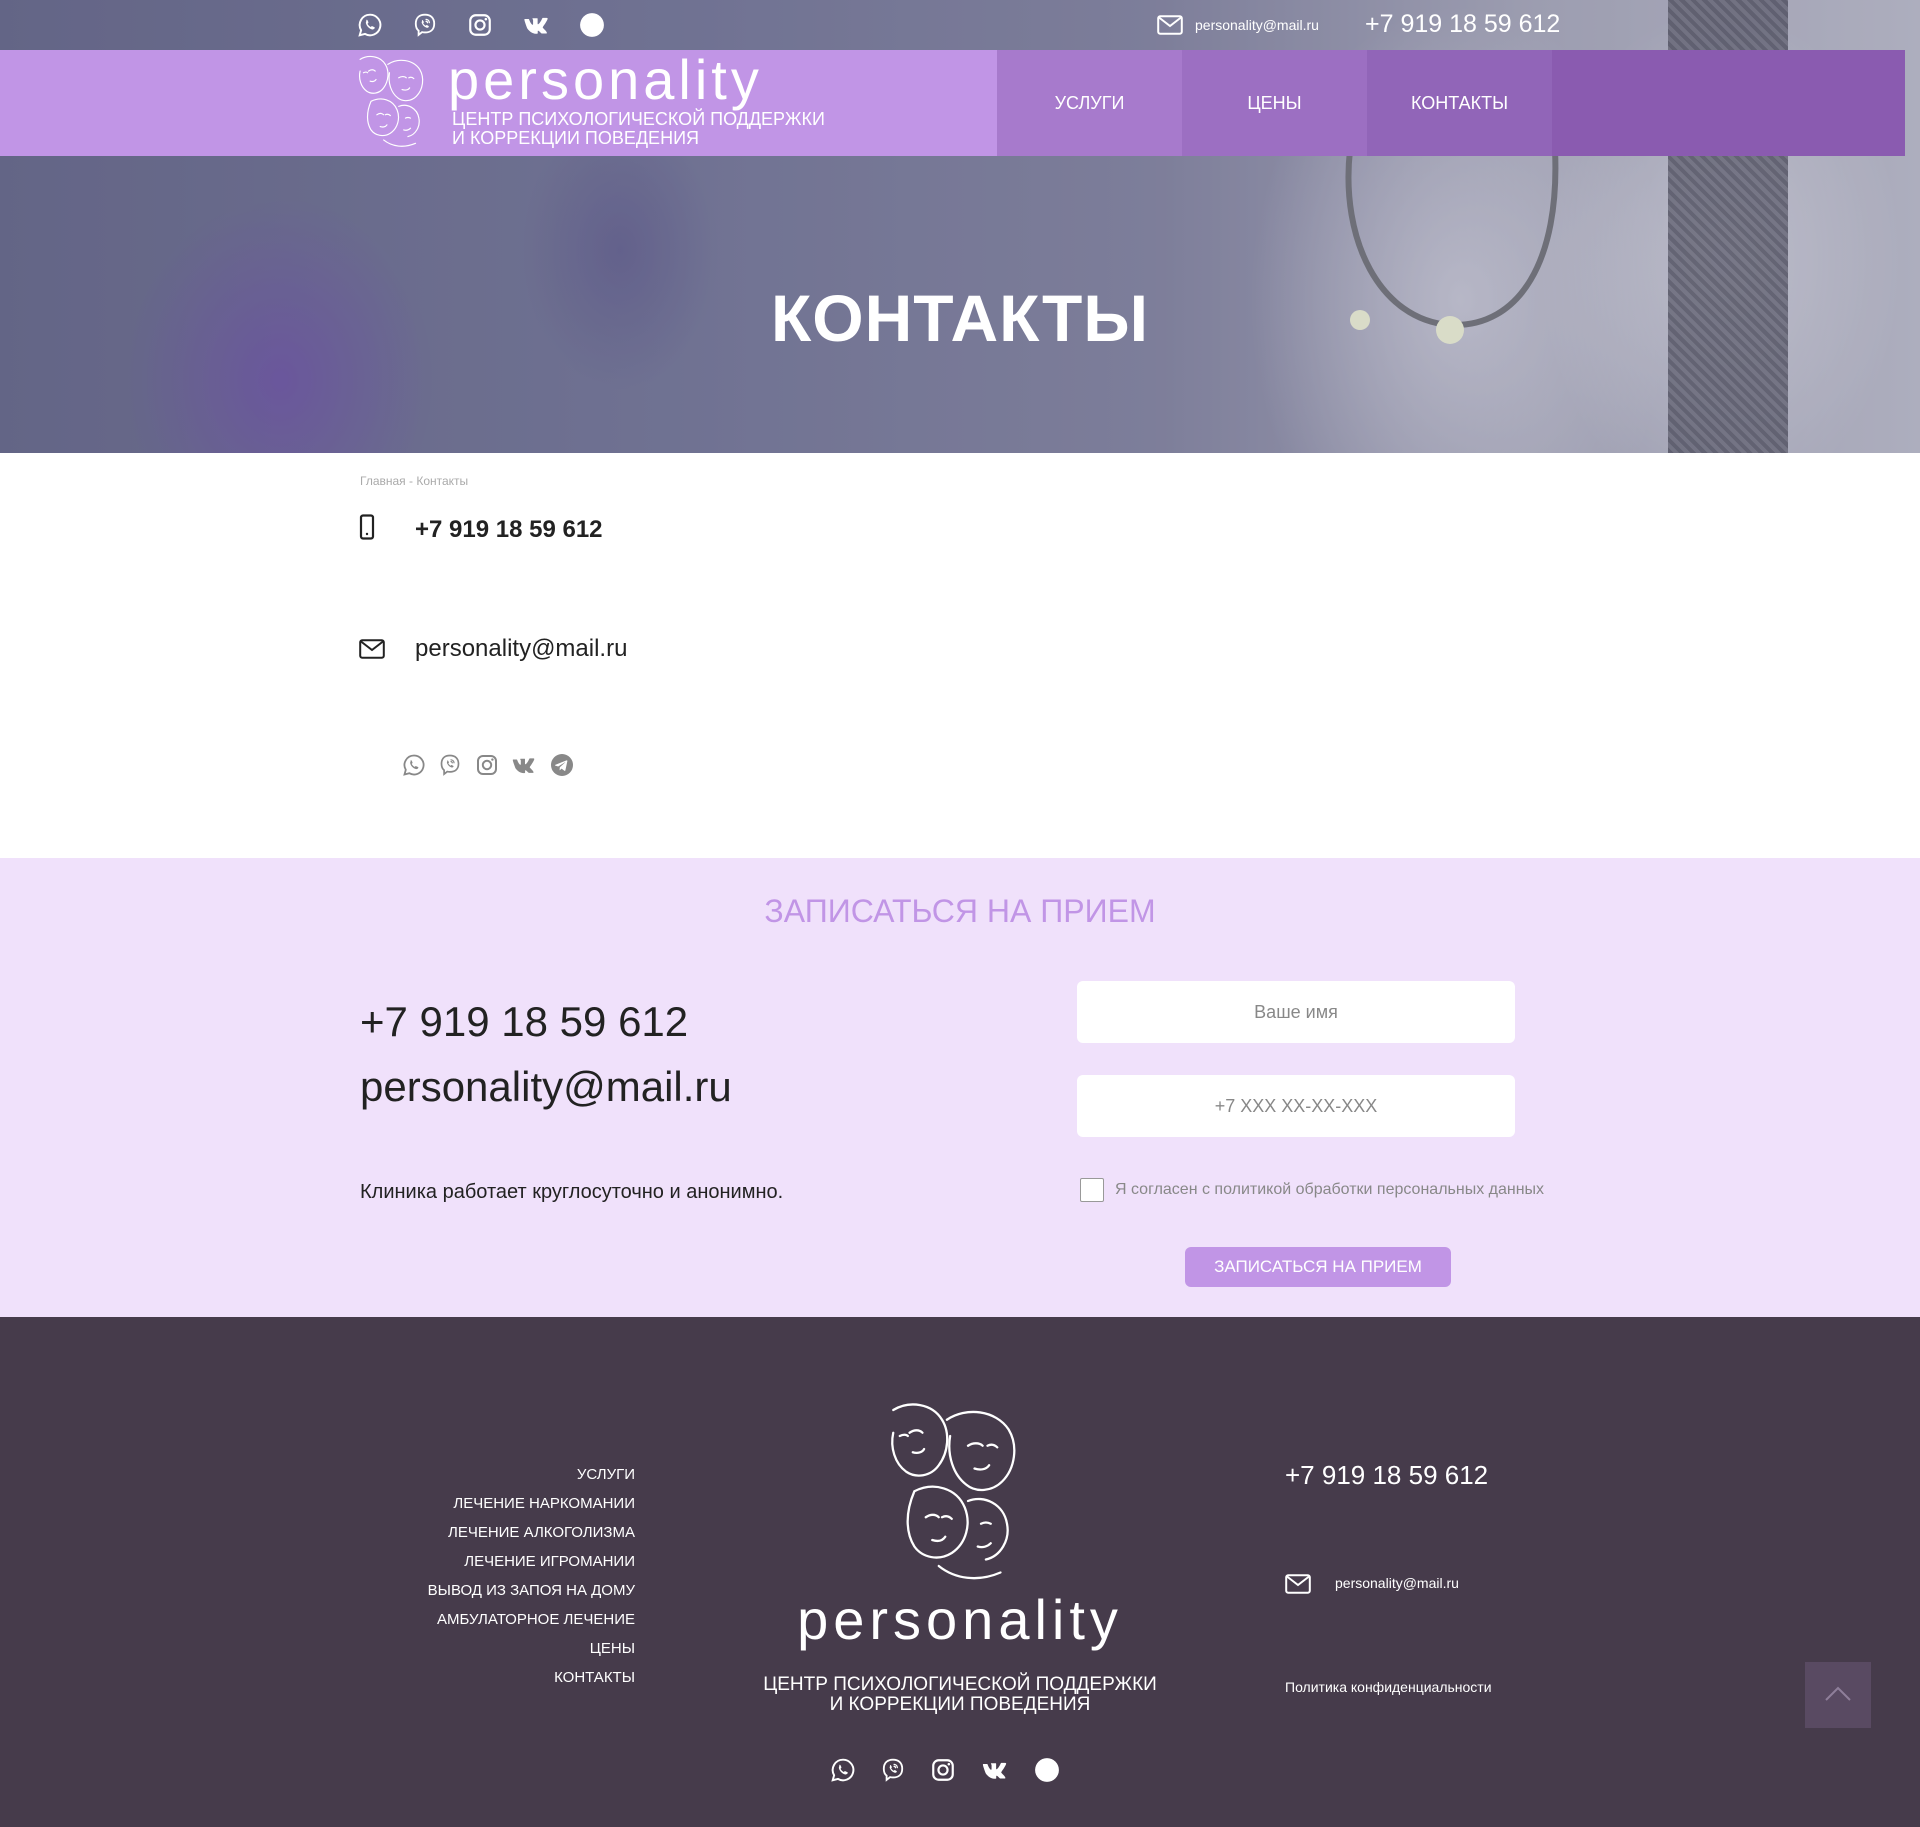  I want to click on footer-menu-item: ЛЕЧЕНИЕ НАРКОМАНИИ, so click(531, 1503).